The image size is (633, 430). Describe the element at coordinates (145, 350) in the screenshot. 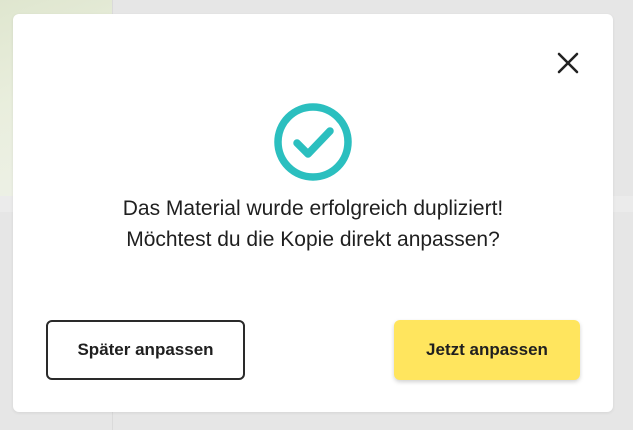

I see `adjust-later-button: Später anpassen` at that location.